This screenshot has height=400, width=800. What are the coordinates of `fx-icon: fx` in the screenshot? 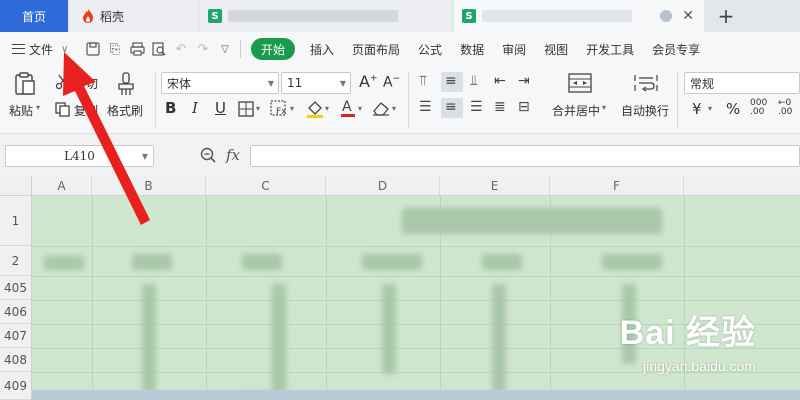 It's located at (233, 155).